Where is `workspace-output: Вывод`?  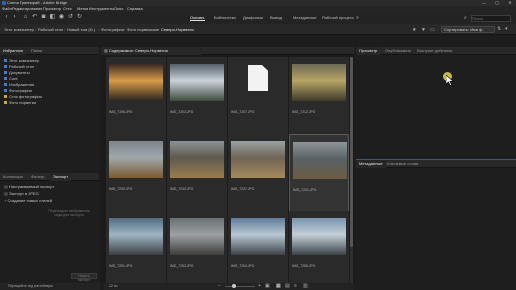 workspace-output: Вывод is located at coordinates (276, 18).